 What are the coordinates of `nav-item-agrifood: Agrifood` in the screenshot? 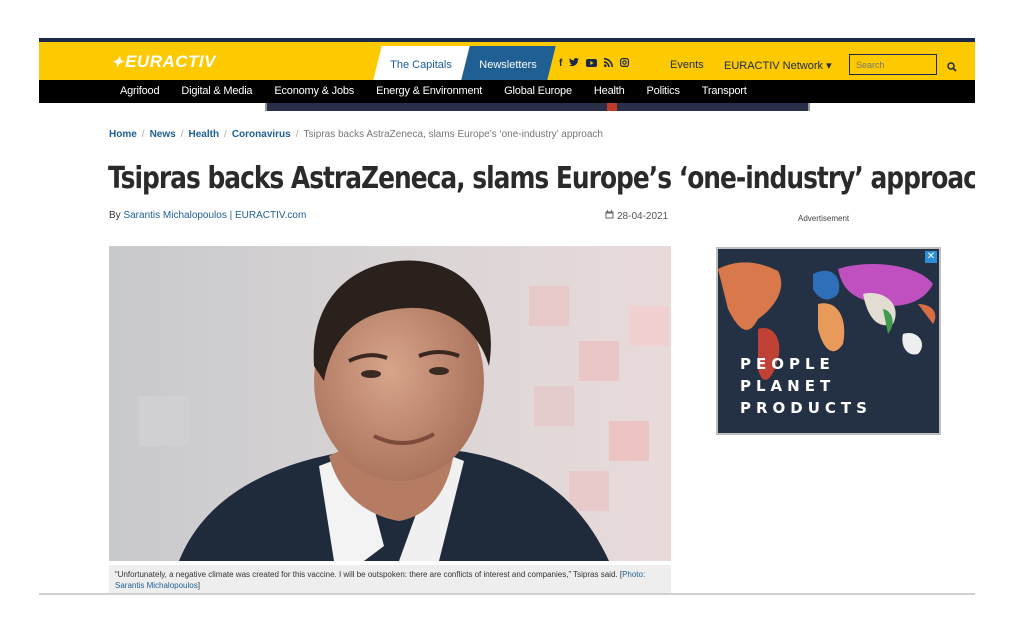 It's located at (140, 91).